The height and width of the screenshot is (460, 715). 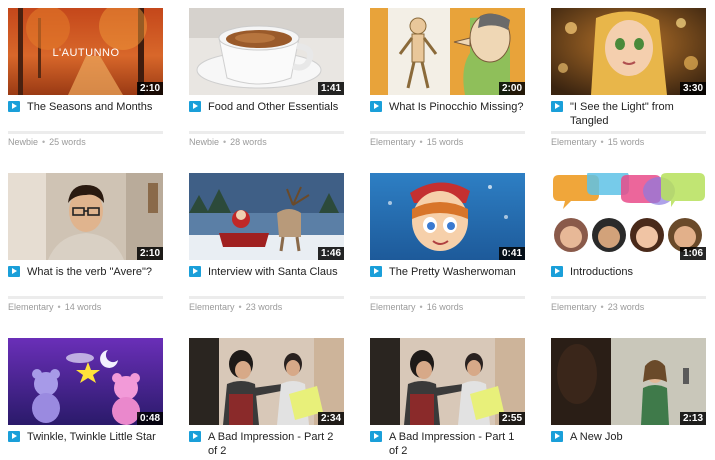 What do you see at coordinates (447, 381) in the screenshot?
I see `two-men-sign-thumbnail: 2:55` at bounding box center [447, 381].